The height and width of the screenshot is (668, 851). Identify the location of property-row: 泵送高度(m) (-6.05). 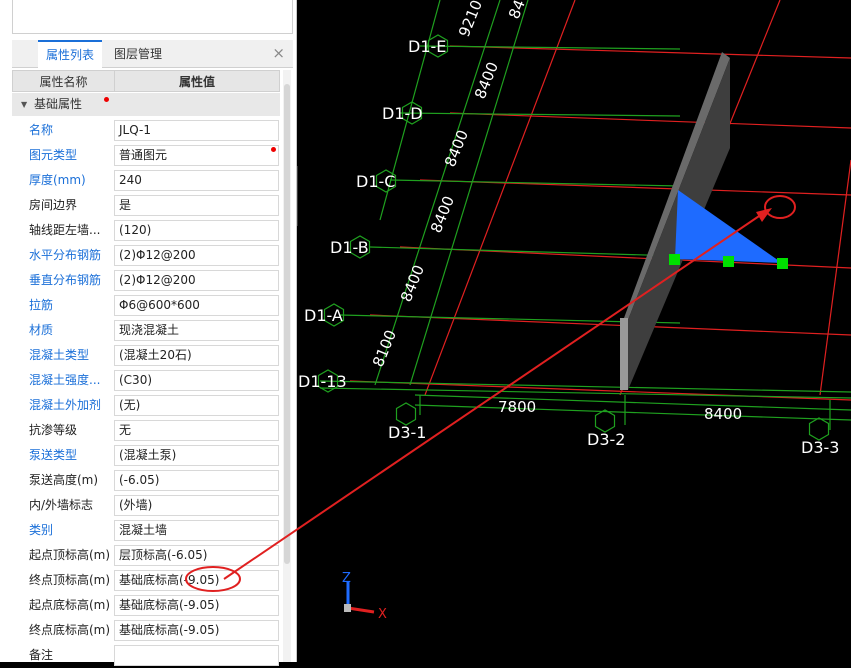
(146, 480).